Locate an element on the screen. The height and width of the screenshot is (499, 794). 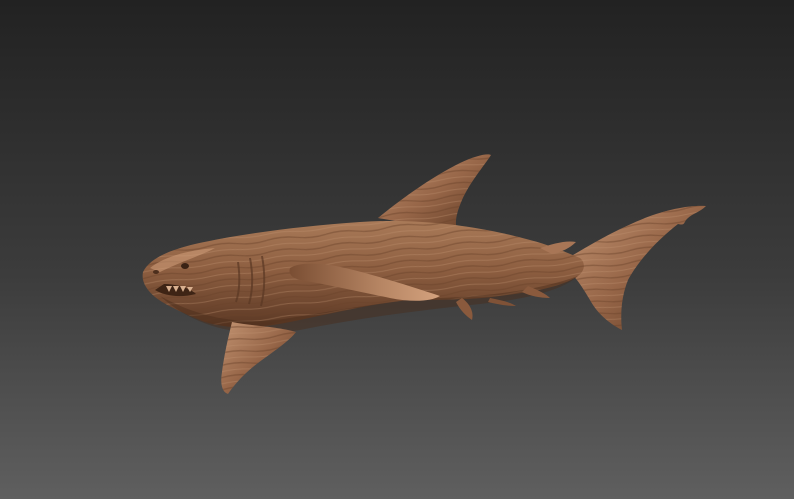
shark-nostril is located at coordinates (156, 272).